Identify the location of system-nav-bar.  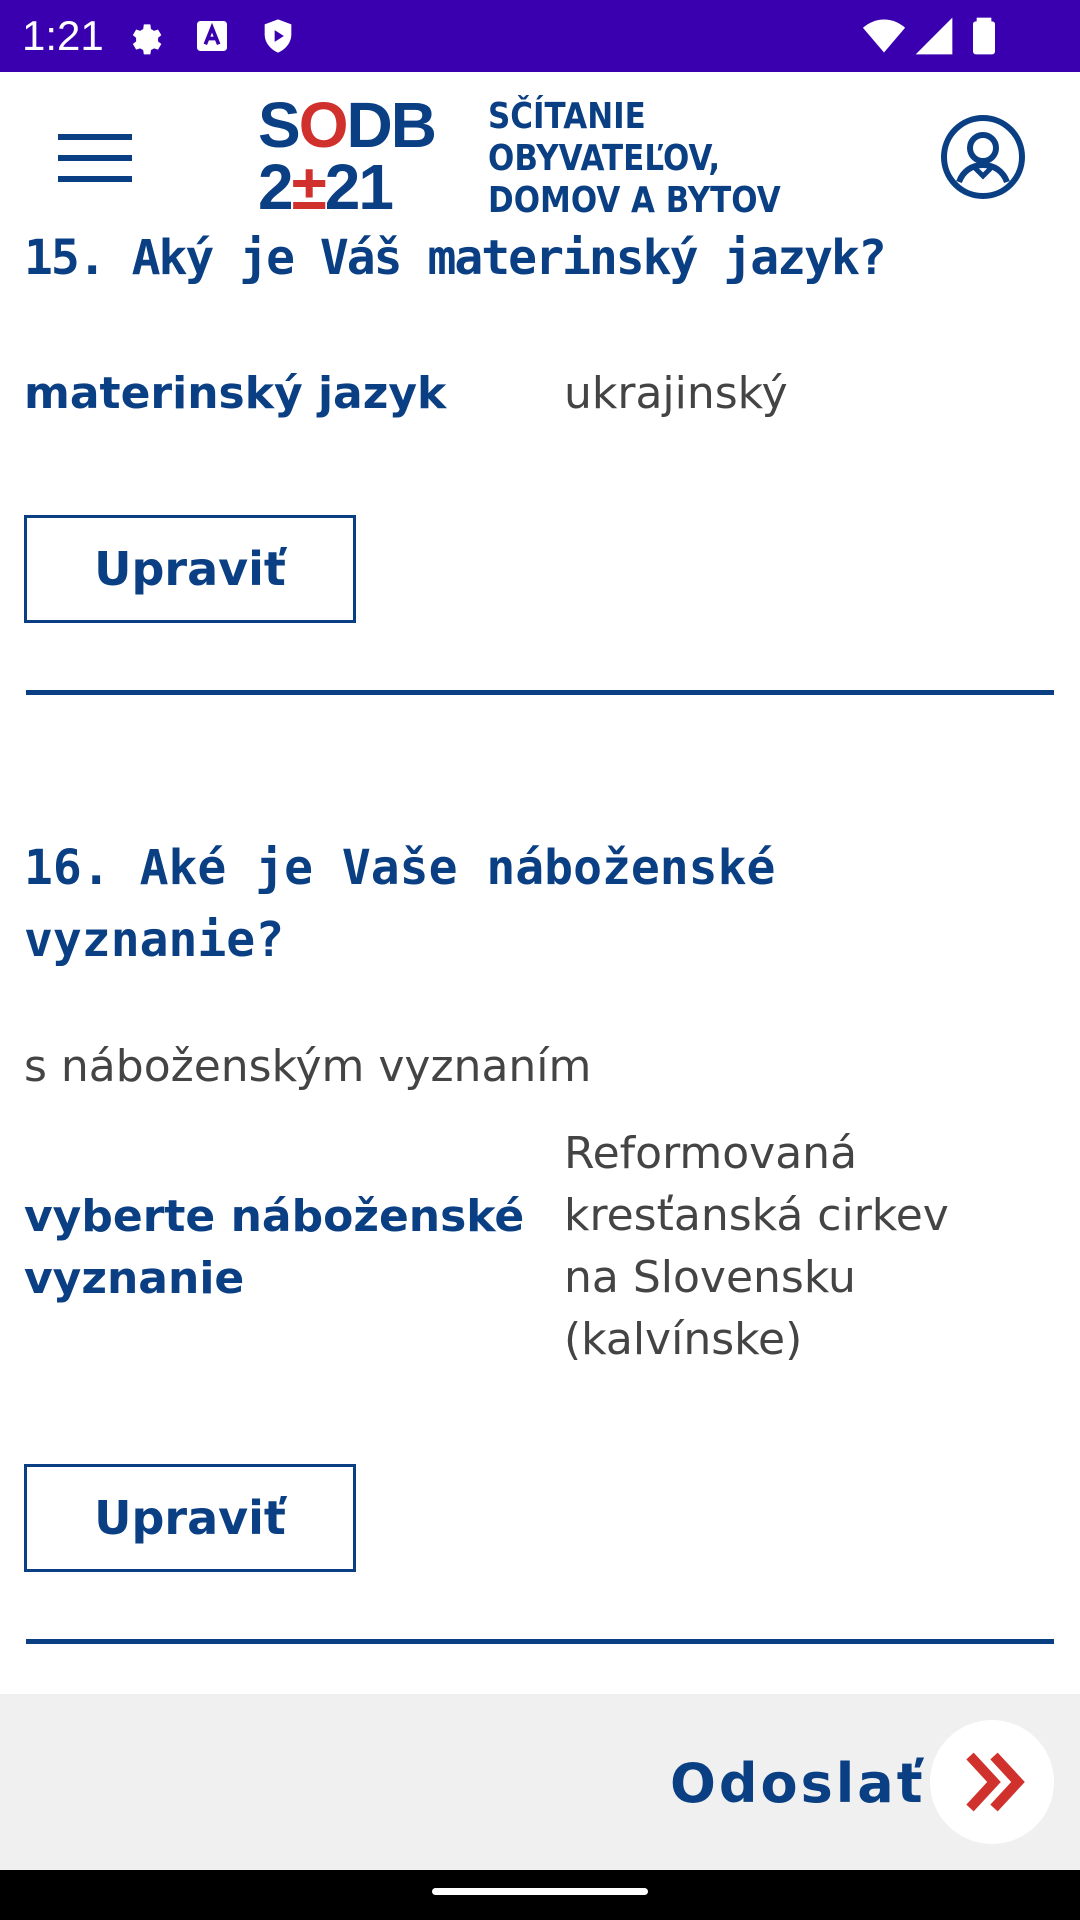
(540, 1895).